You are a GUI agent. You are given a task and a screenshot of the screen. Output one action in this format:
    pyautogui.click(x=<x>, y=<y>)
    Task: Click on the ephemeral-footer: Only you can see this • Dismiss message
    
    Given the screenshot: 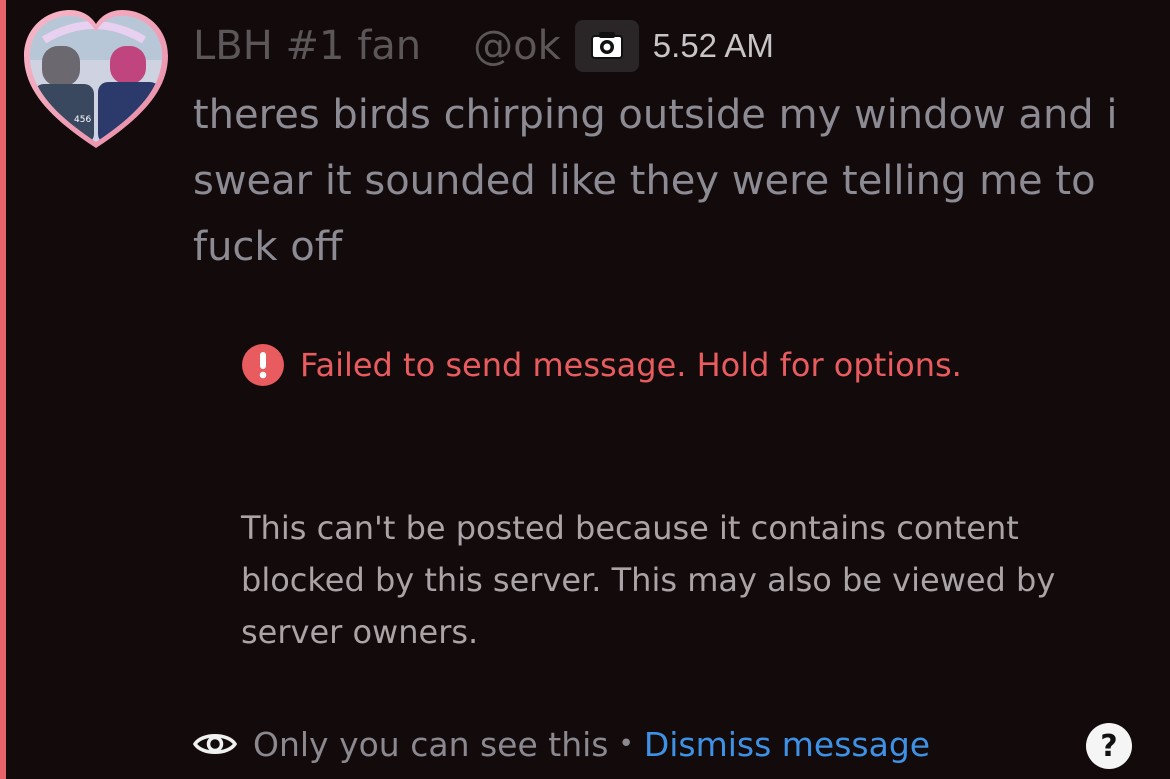 What is the action you would take?
    pyautogui.click(x=561, y=744)
    